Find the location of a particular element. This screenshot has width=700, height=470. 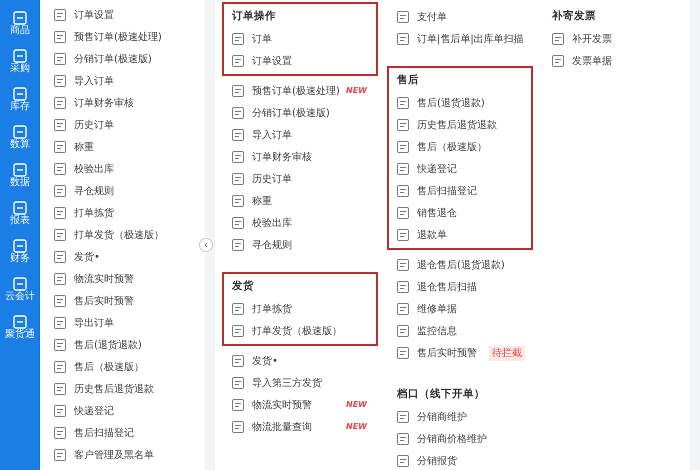

menu-item: 订单|售后单|出库单扫描 is located at coordinates (461, 39).